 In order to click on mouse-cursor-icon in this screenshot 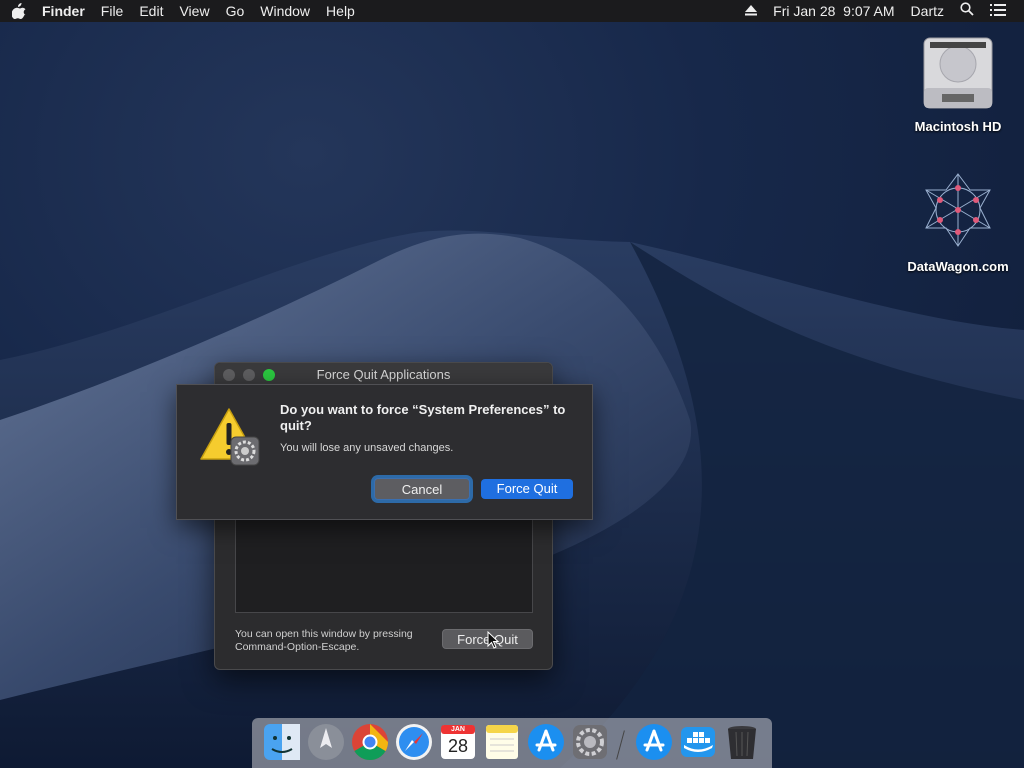, I will do `click(493, 640)`.